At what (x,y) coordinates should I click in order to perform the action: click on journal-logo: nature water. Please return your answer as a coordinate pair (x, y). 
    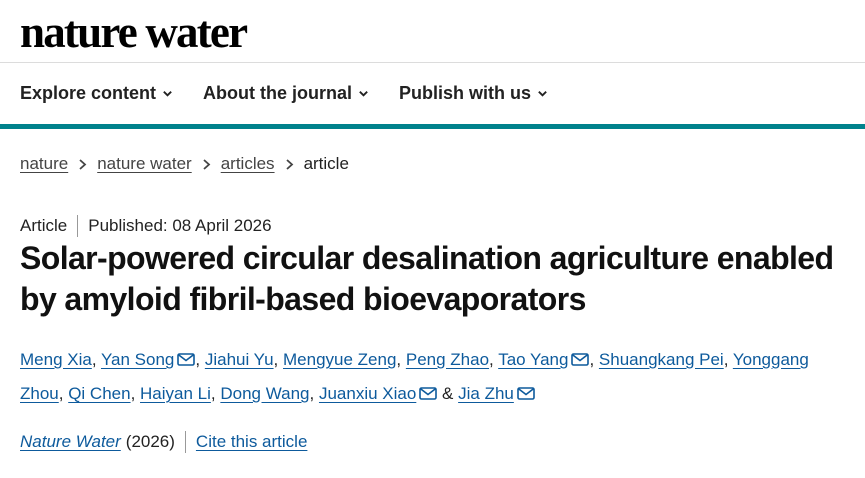
    Looking at the image, I should click on (134, 32).